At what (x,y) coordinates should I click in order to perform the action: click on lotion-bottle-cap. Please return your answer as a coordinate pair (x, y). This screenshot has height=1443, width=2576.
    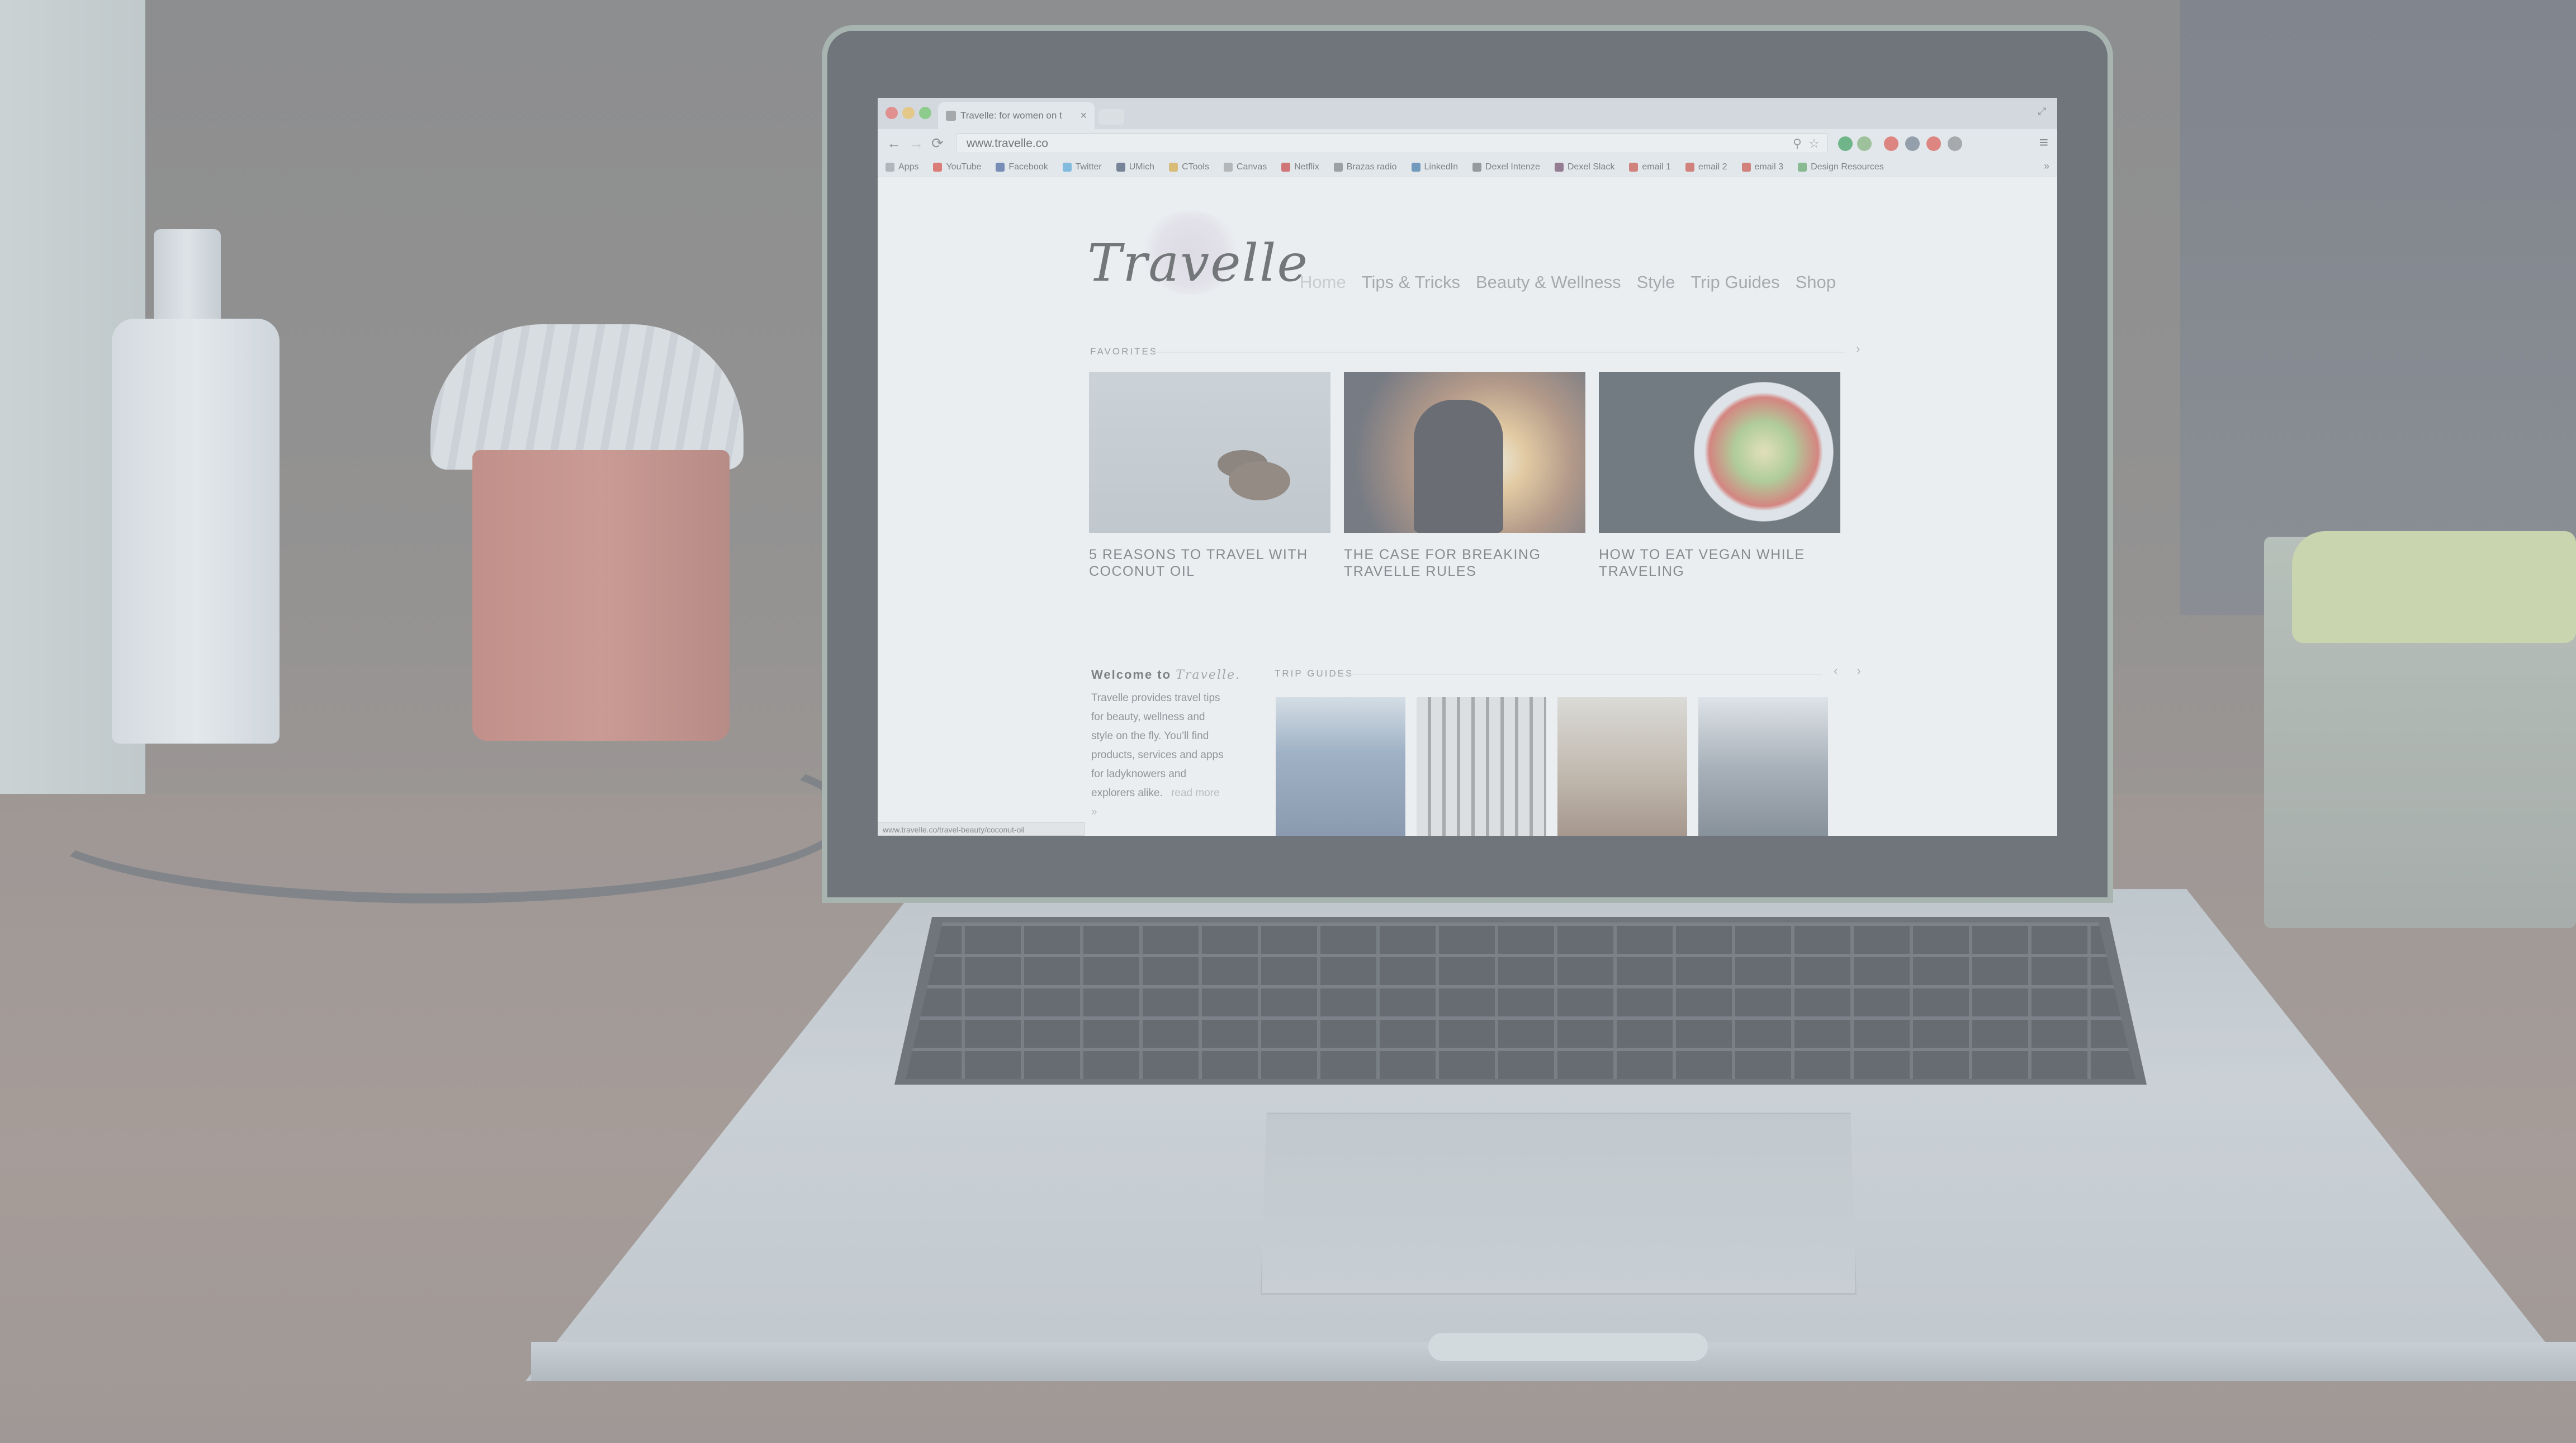
    Looking at the image, I should click on (187, 276).